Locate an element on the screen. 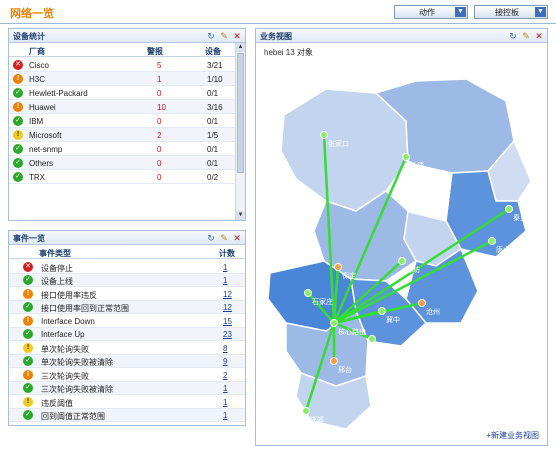 The image size is (556, 454). map-city-label: 廊坊 is located at coordinates (413, 269).